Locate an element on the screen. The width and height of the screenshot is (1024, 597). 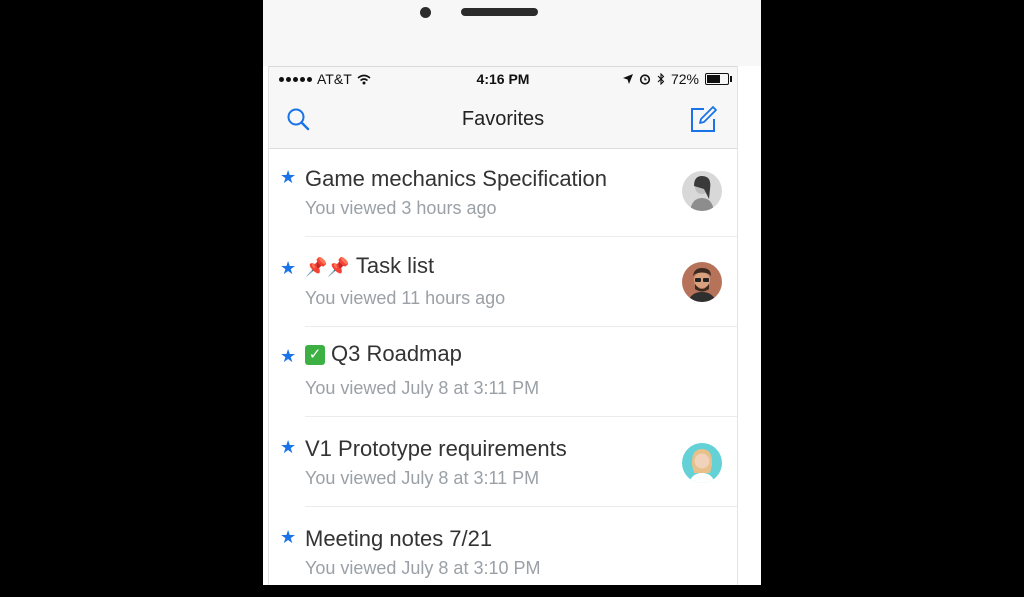
location-arrow-icon is located at coordinates (627, 79).